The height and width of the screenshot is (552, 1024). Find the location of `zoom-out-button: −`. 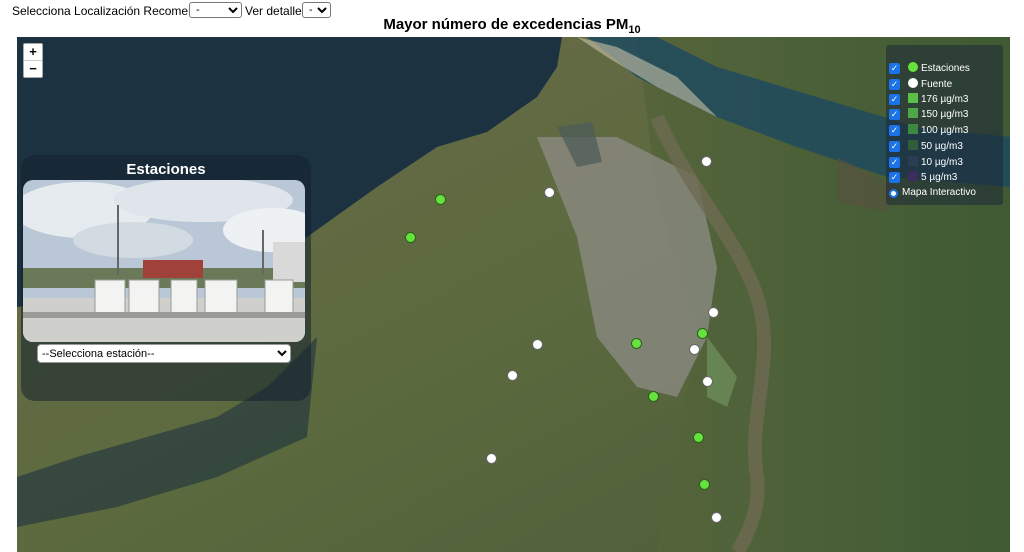

zoom-out-button: − is located at coordinates (33, 69).